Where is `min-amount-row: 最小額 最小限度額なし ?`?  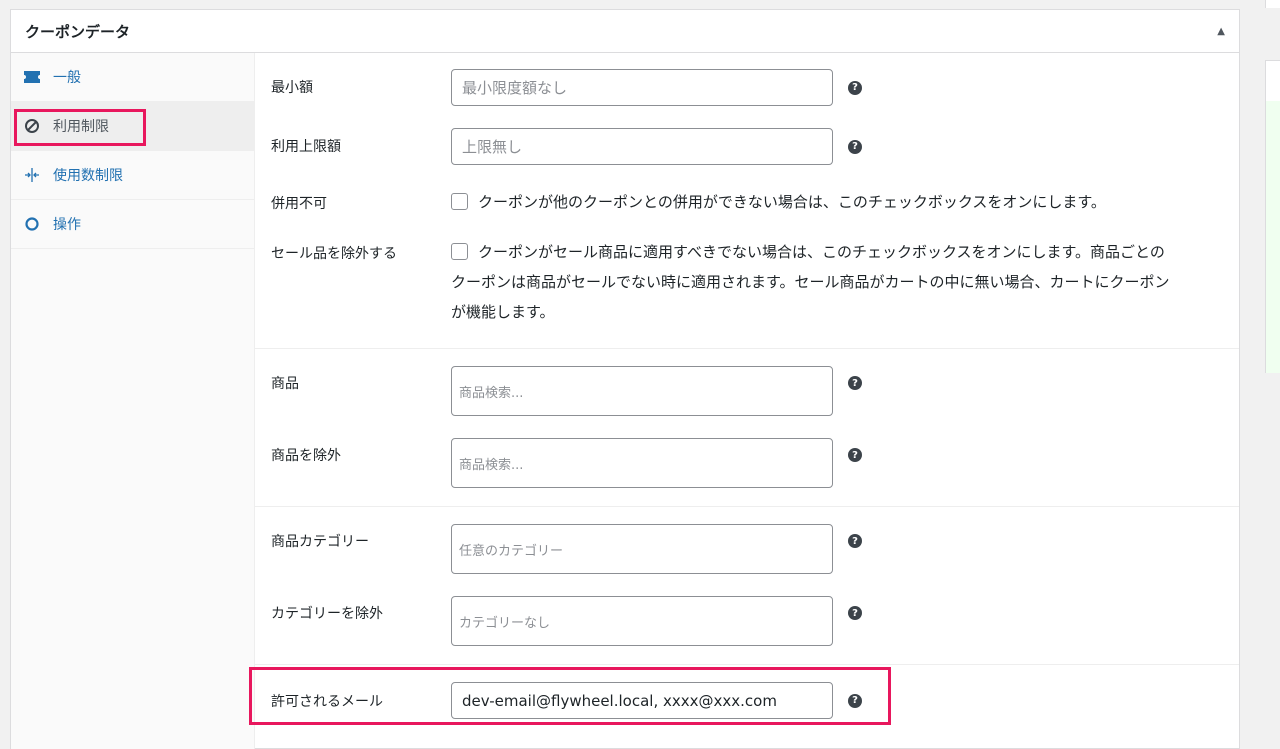
min-amount-row: 最小額 最小限度額なし ? is located at coordinates (747, 98).